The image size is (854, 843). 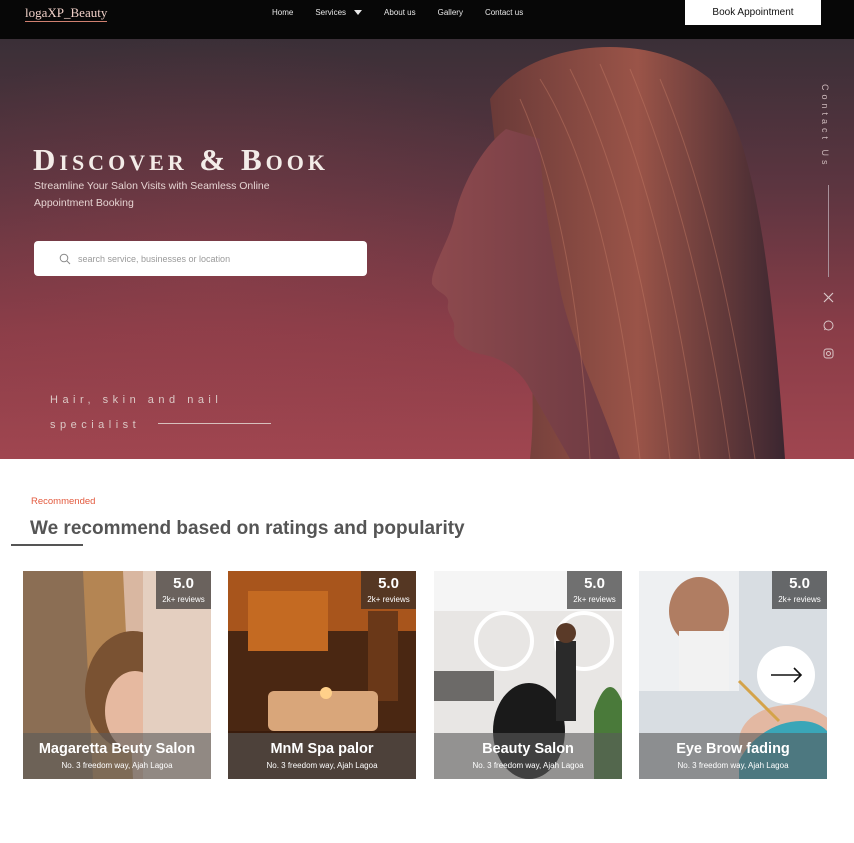 I want to click on carousel-next-button, so click(x=786, y=675).